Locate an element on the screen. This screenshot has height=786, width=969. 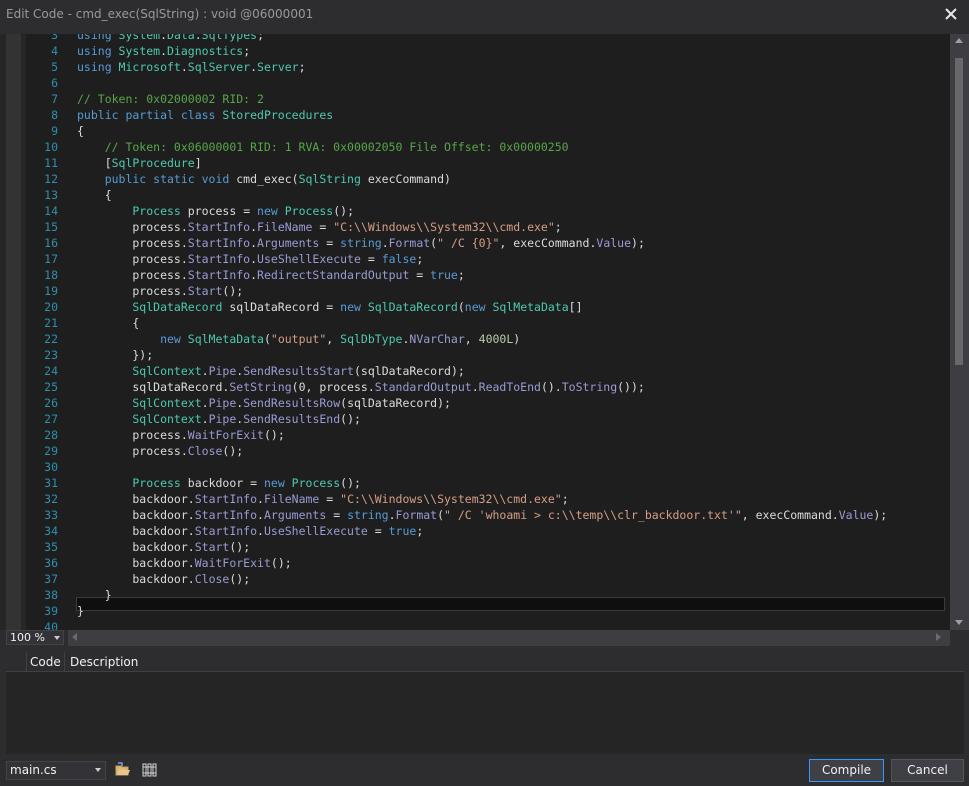
references-button is located at coordinates (149, 770).